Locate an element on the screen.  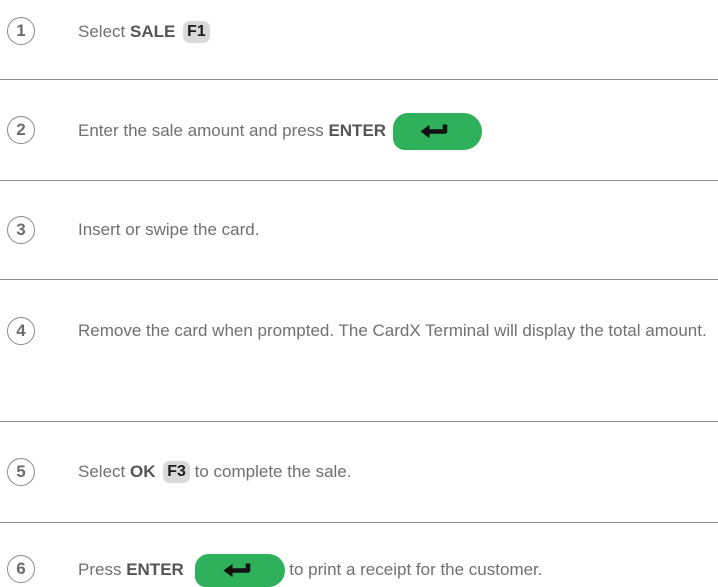
step-number: 6 is located at coordinates (21, 569).